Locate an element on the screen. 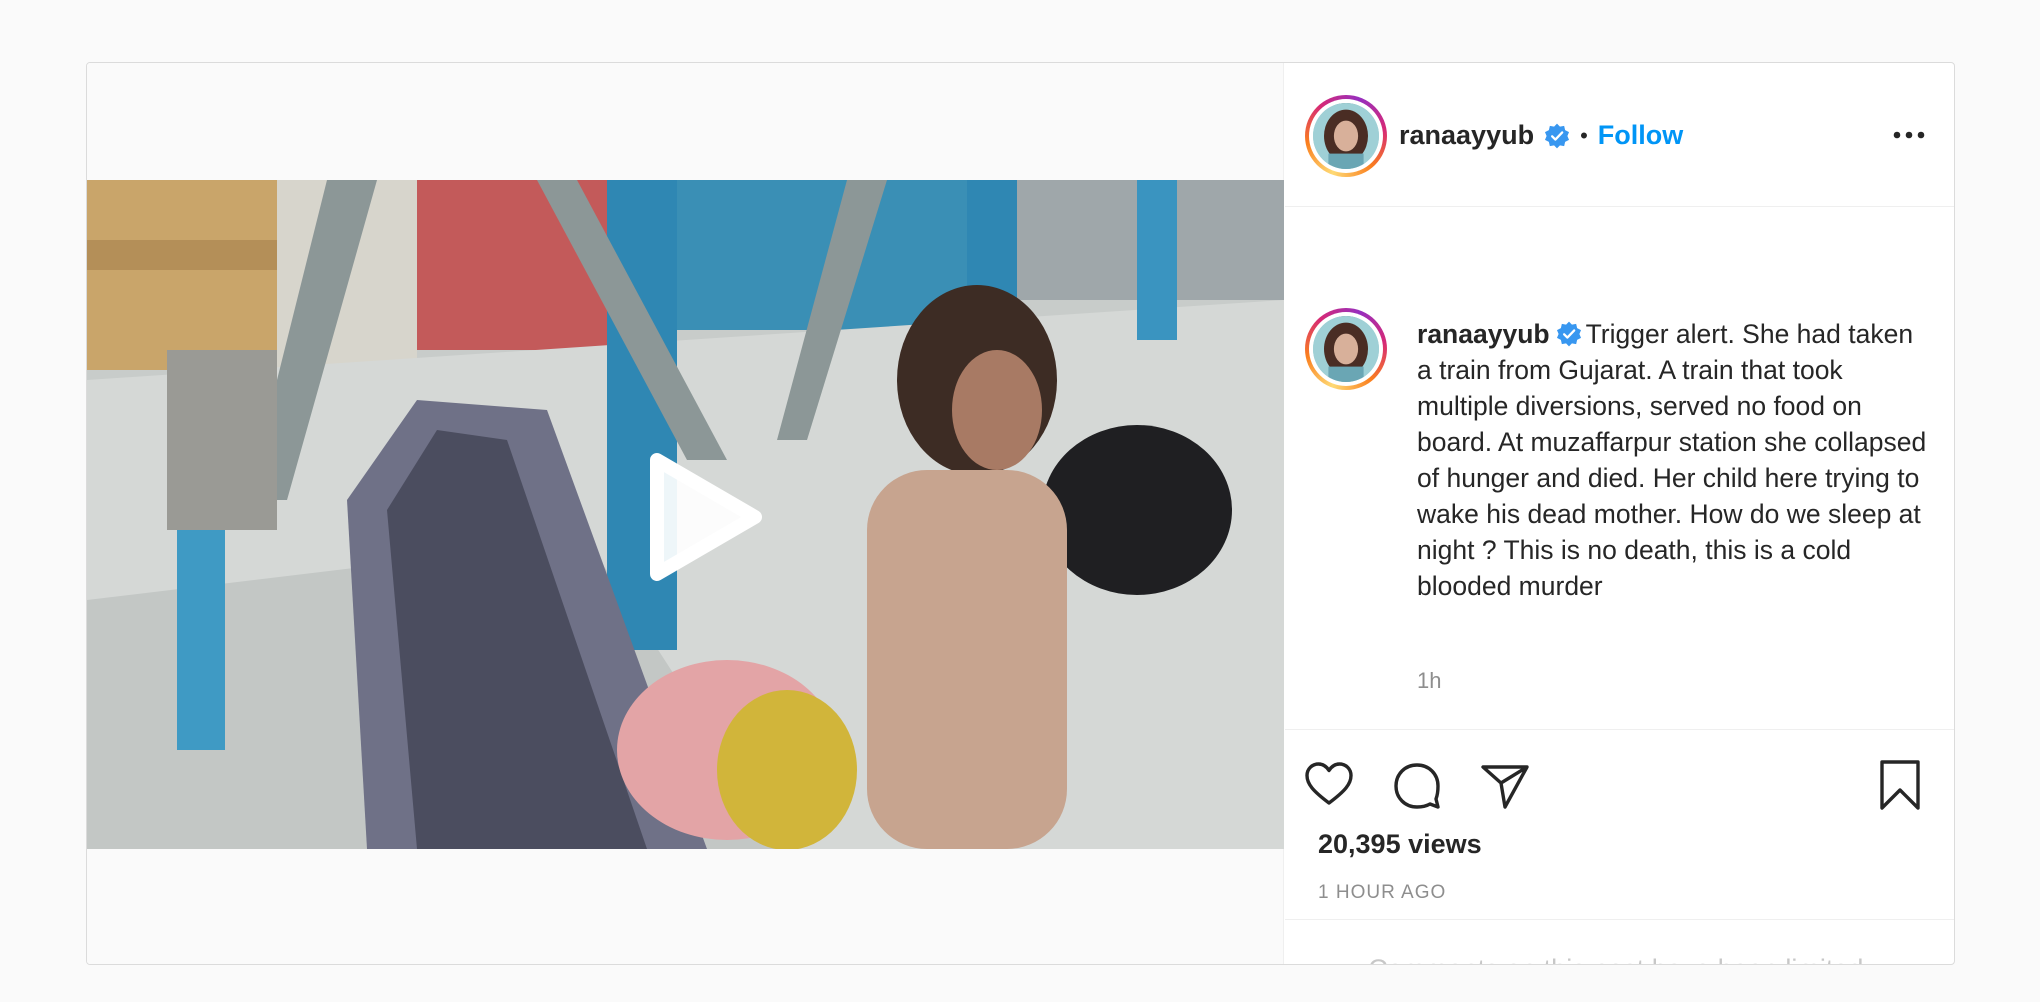 This screenshot has width=2040, height=1002. bookmark-icon is located at coordinates (1900, 785).